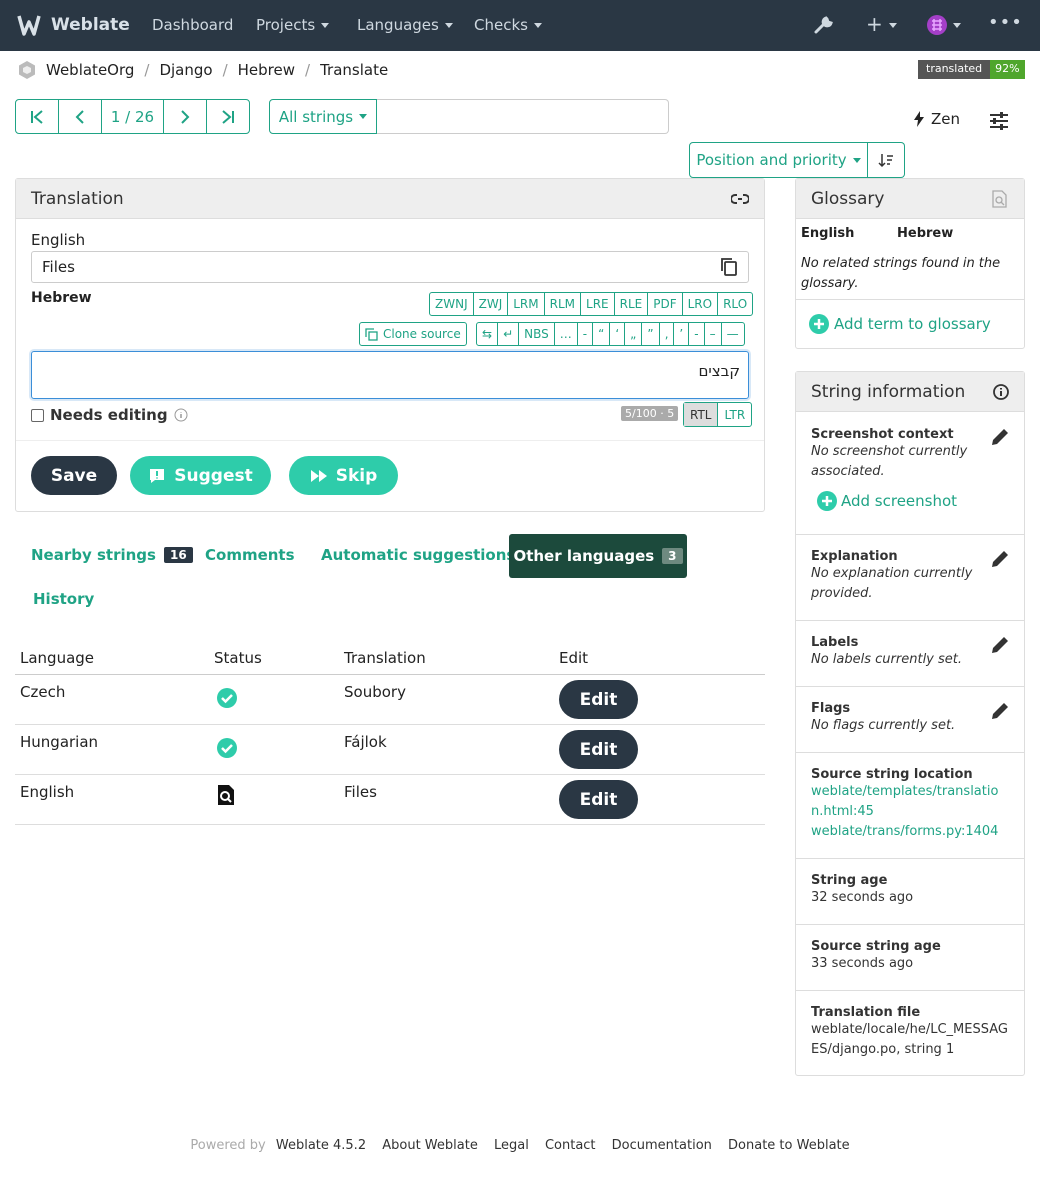 This screenshot has height=1184, width=1040. I want to click on filter-dropdown: All strings, so click(323, 116).